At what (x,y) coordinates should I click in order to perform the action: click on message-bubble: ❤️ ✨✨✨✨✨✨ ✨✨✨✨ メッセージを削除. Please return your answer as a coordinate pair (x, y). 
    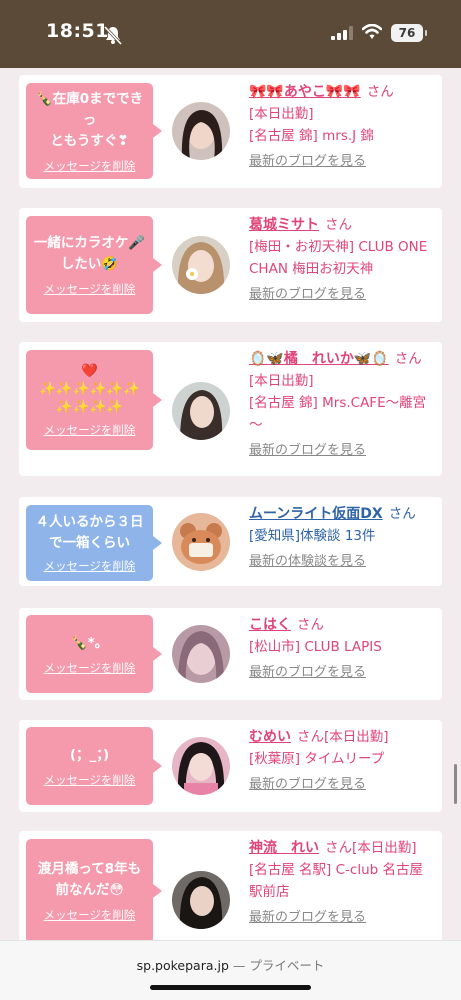
    Looking at the image, I should click on (94, 400).